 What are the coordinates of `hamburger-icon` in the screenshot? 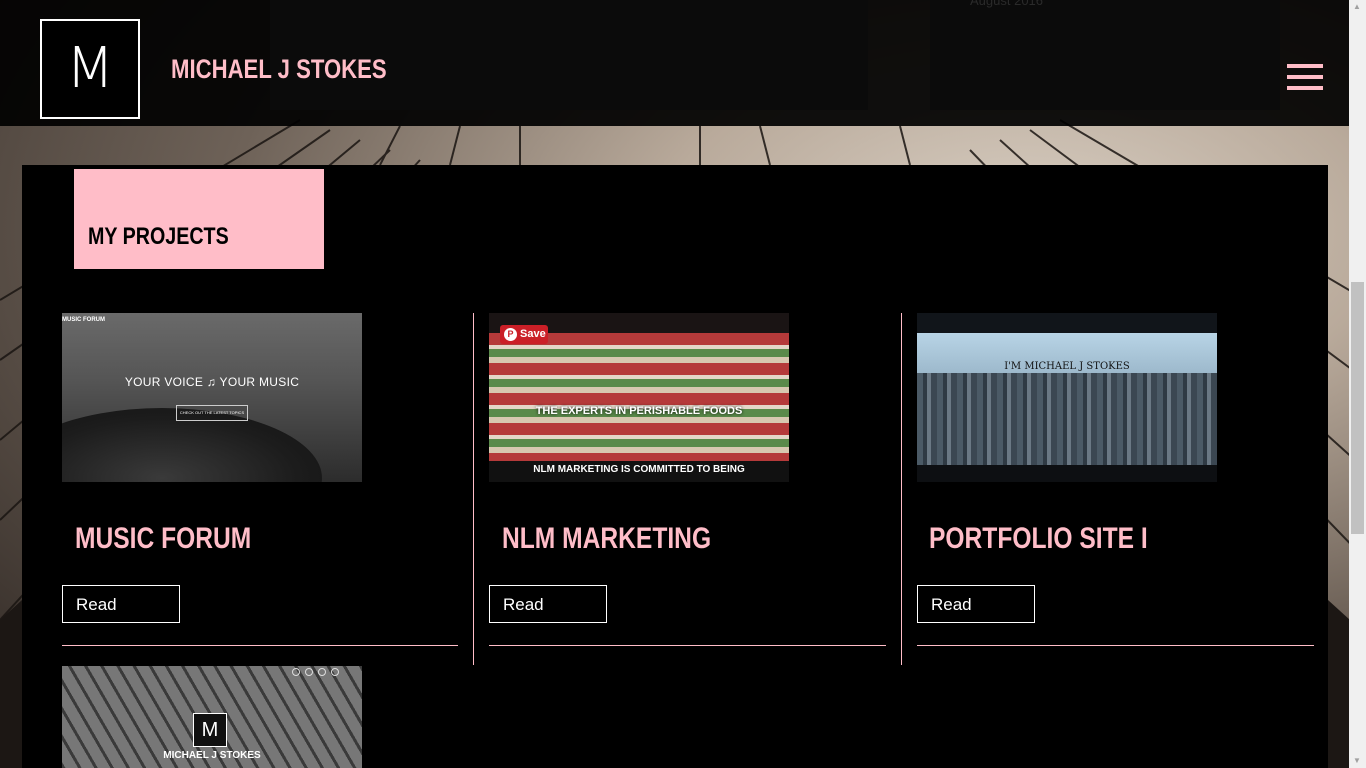 It's located at (1305, 78).